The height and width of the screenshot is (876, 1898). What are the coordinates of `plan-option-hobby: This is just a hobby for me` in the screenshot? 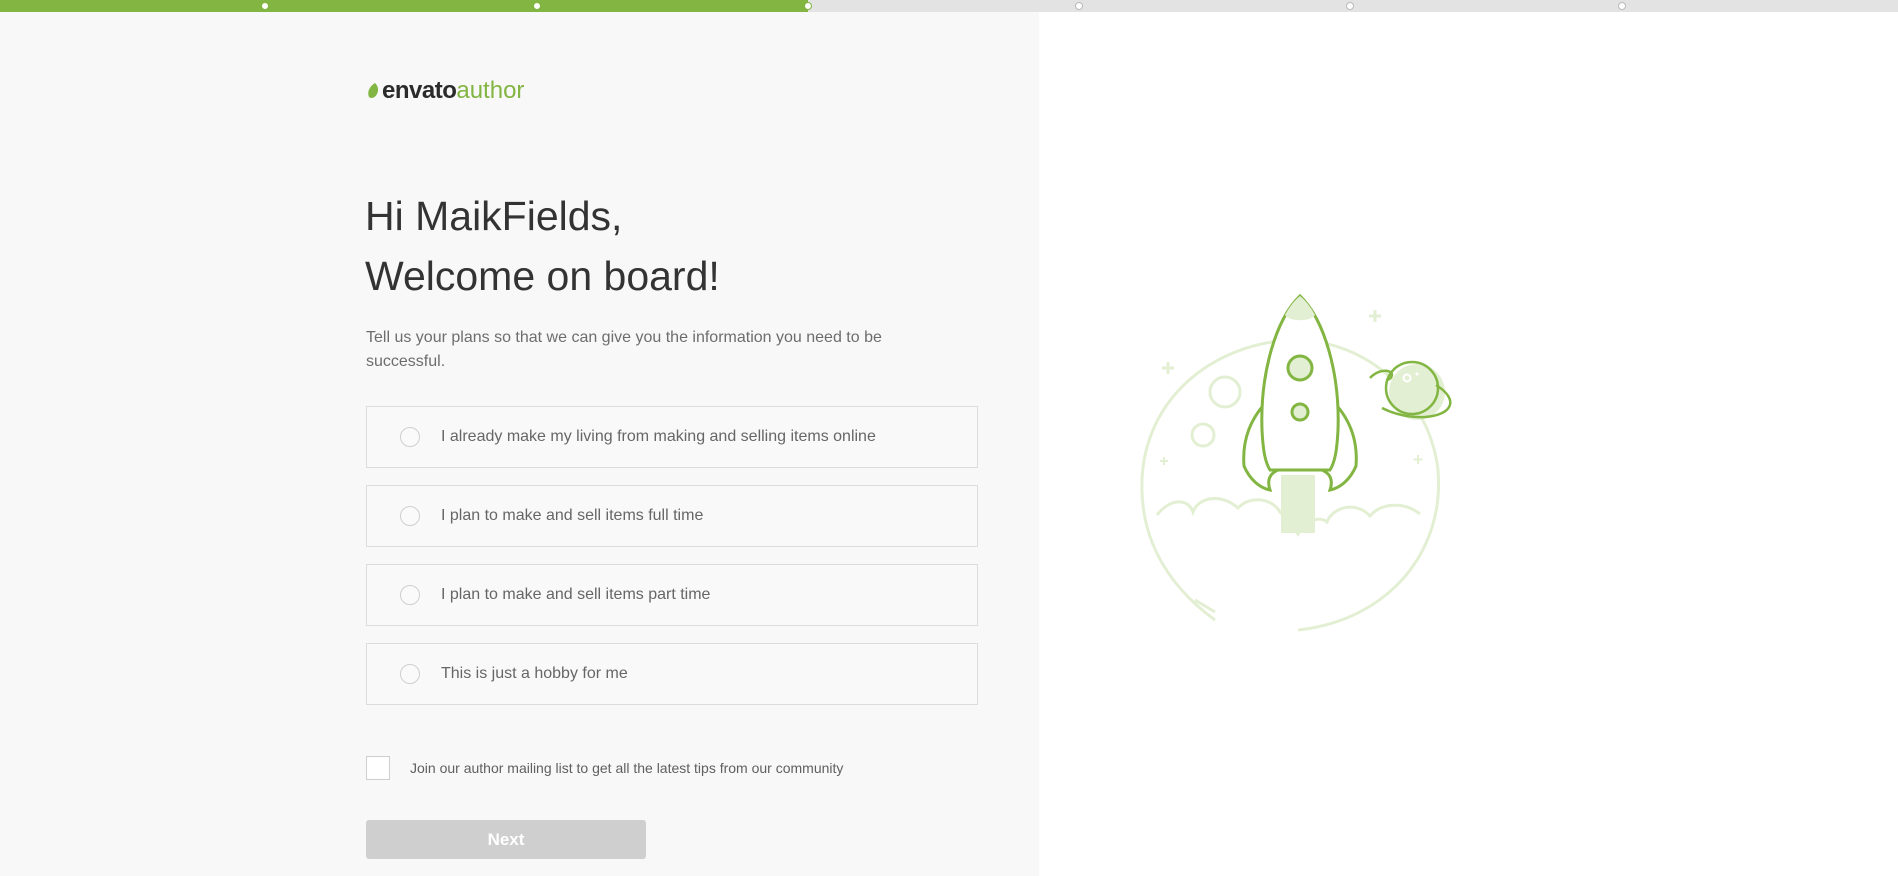 It's located at (672, 674).